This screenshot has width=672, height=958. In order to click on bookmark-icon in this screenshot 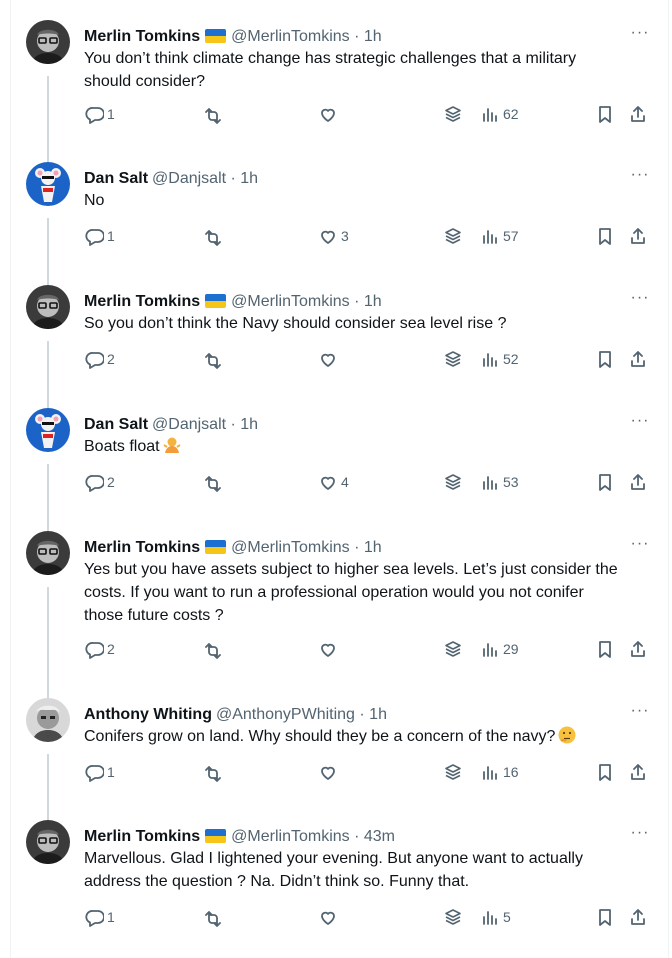, I will do `click(605, 236)`.